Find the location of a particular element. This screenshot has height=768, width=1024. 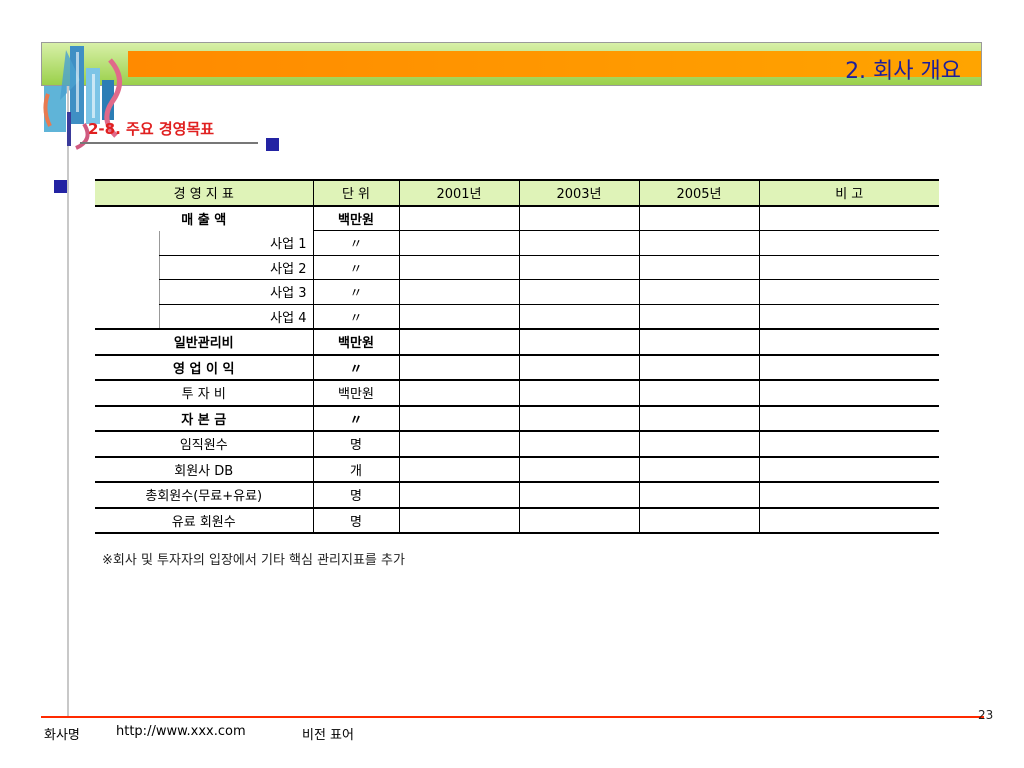

row-label: 총회원수(무료+유료) is located at coordinates (204, 495).